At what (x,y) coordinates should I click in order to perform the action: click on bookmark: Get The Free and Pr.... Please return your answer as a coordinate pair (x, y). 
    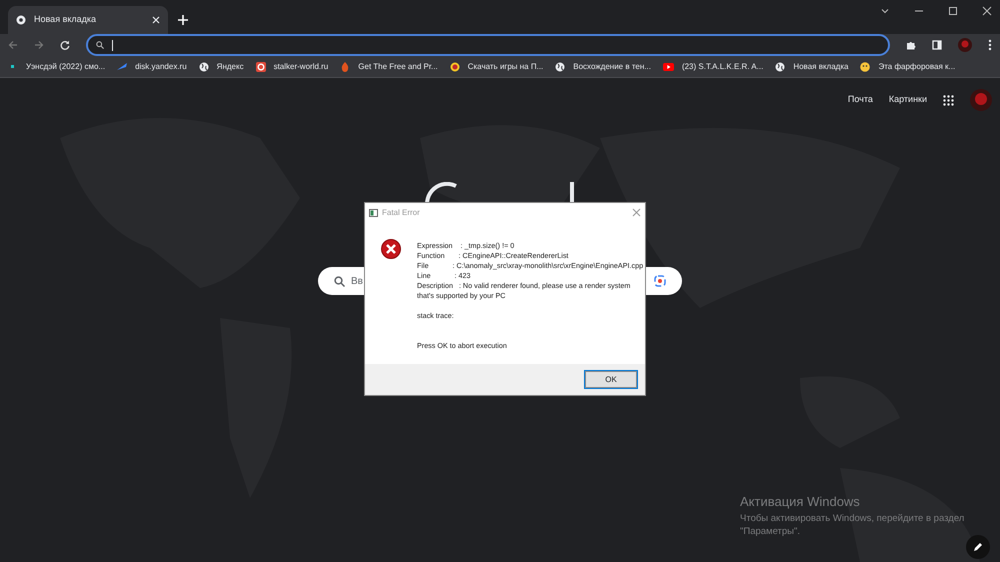
    Looking at the image, I should click on (389, 66).